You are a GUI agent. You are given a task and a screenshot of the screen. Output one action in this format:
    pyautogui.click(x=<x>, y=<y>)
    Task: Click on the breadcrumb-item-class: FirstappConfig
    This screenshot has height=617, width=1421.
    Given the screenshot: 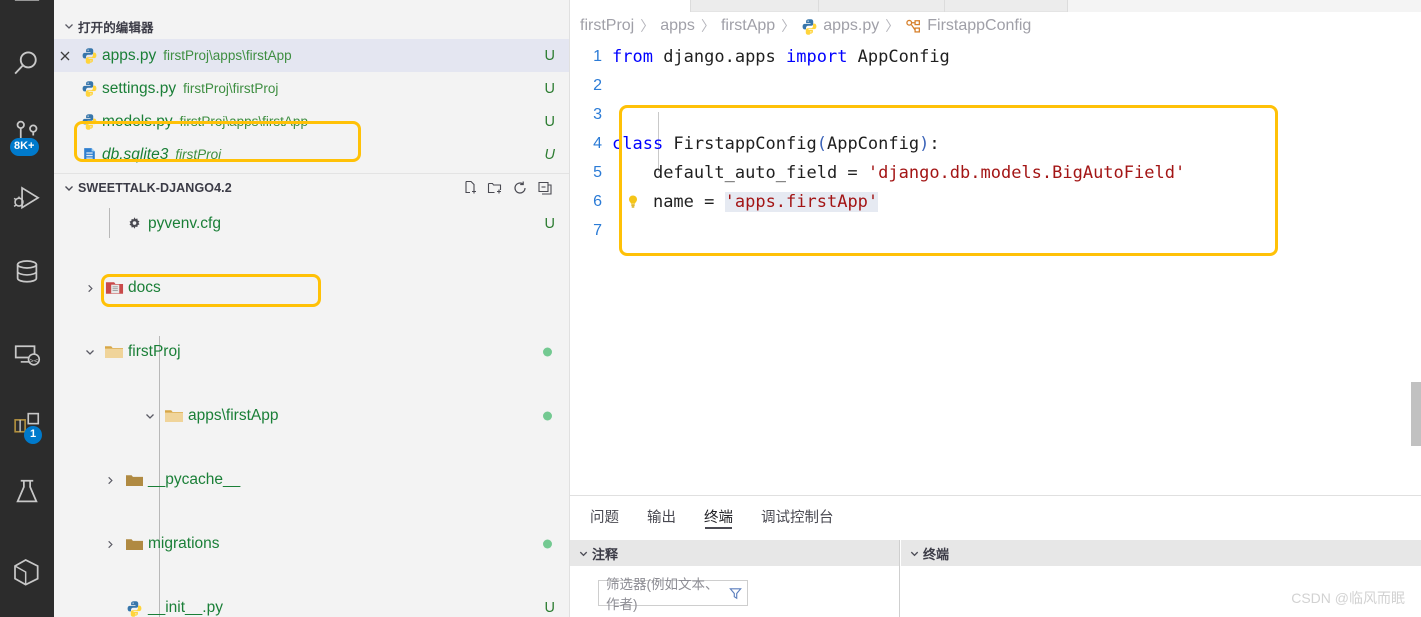 What is the action you would take?
    pyautogui.click(x=979, y=26)
    